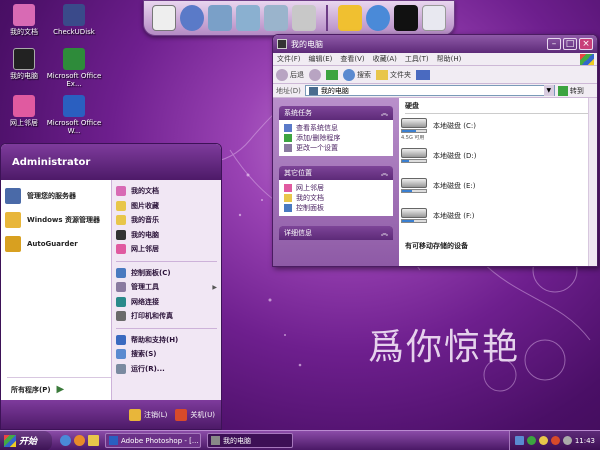  What do you see at coordinates (364, 74) in the screenshot?
I see `search-label: 搜索` at bounding box center [364, 74].